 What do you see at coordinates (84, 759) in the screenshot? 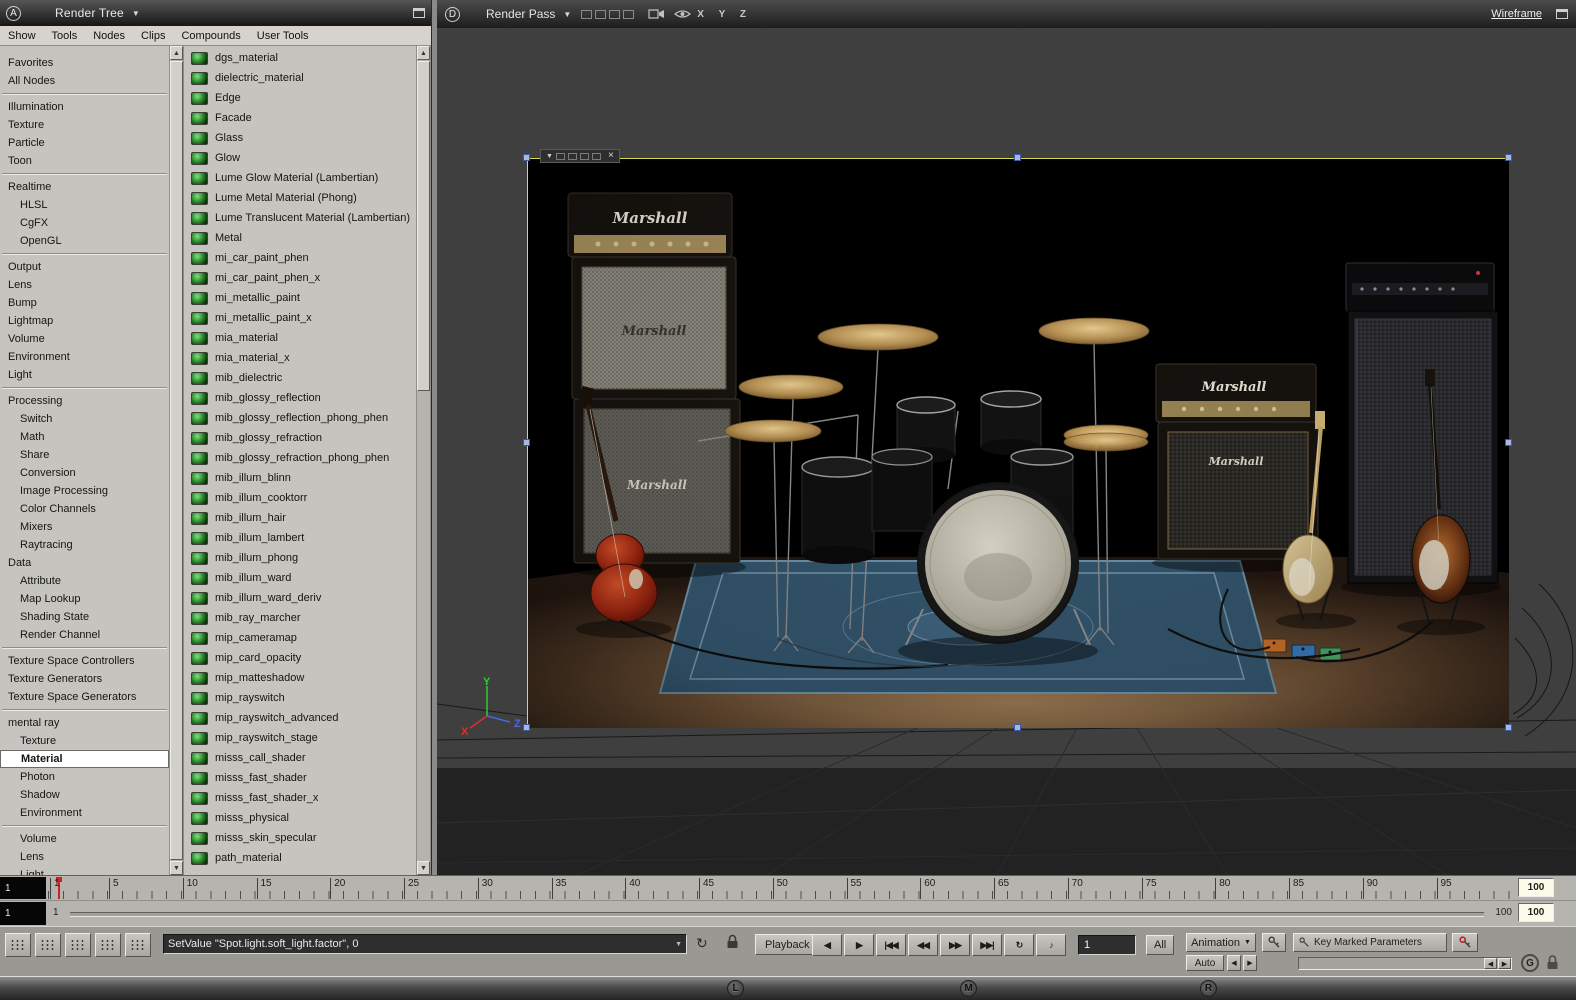
I see `category-material: Material` at bounding box center [84, 759].